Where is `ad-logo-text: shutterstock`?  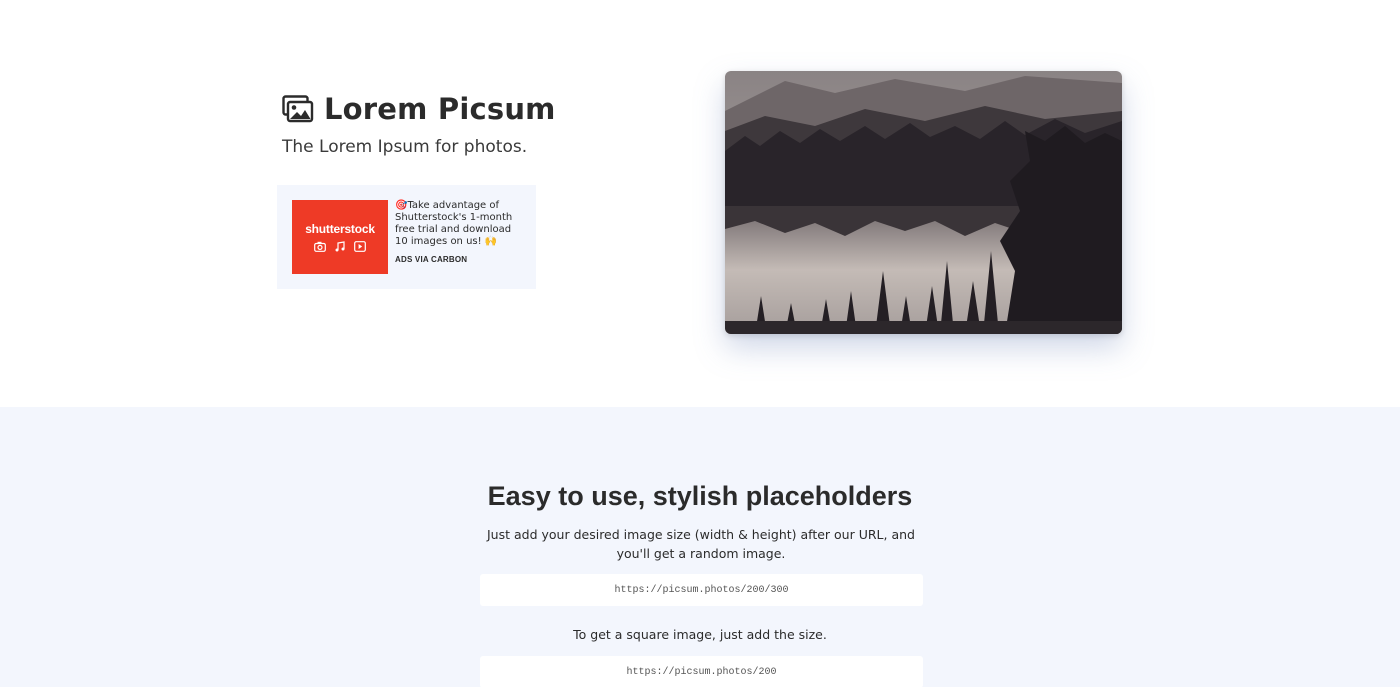
ad-logo-text: shutterstock is located at coordinates (340, 229).